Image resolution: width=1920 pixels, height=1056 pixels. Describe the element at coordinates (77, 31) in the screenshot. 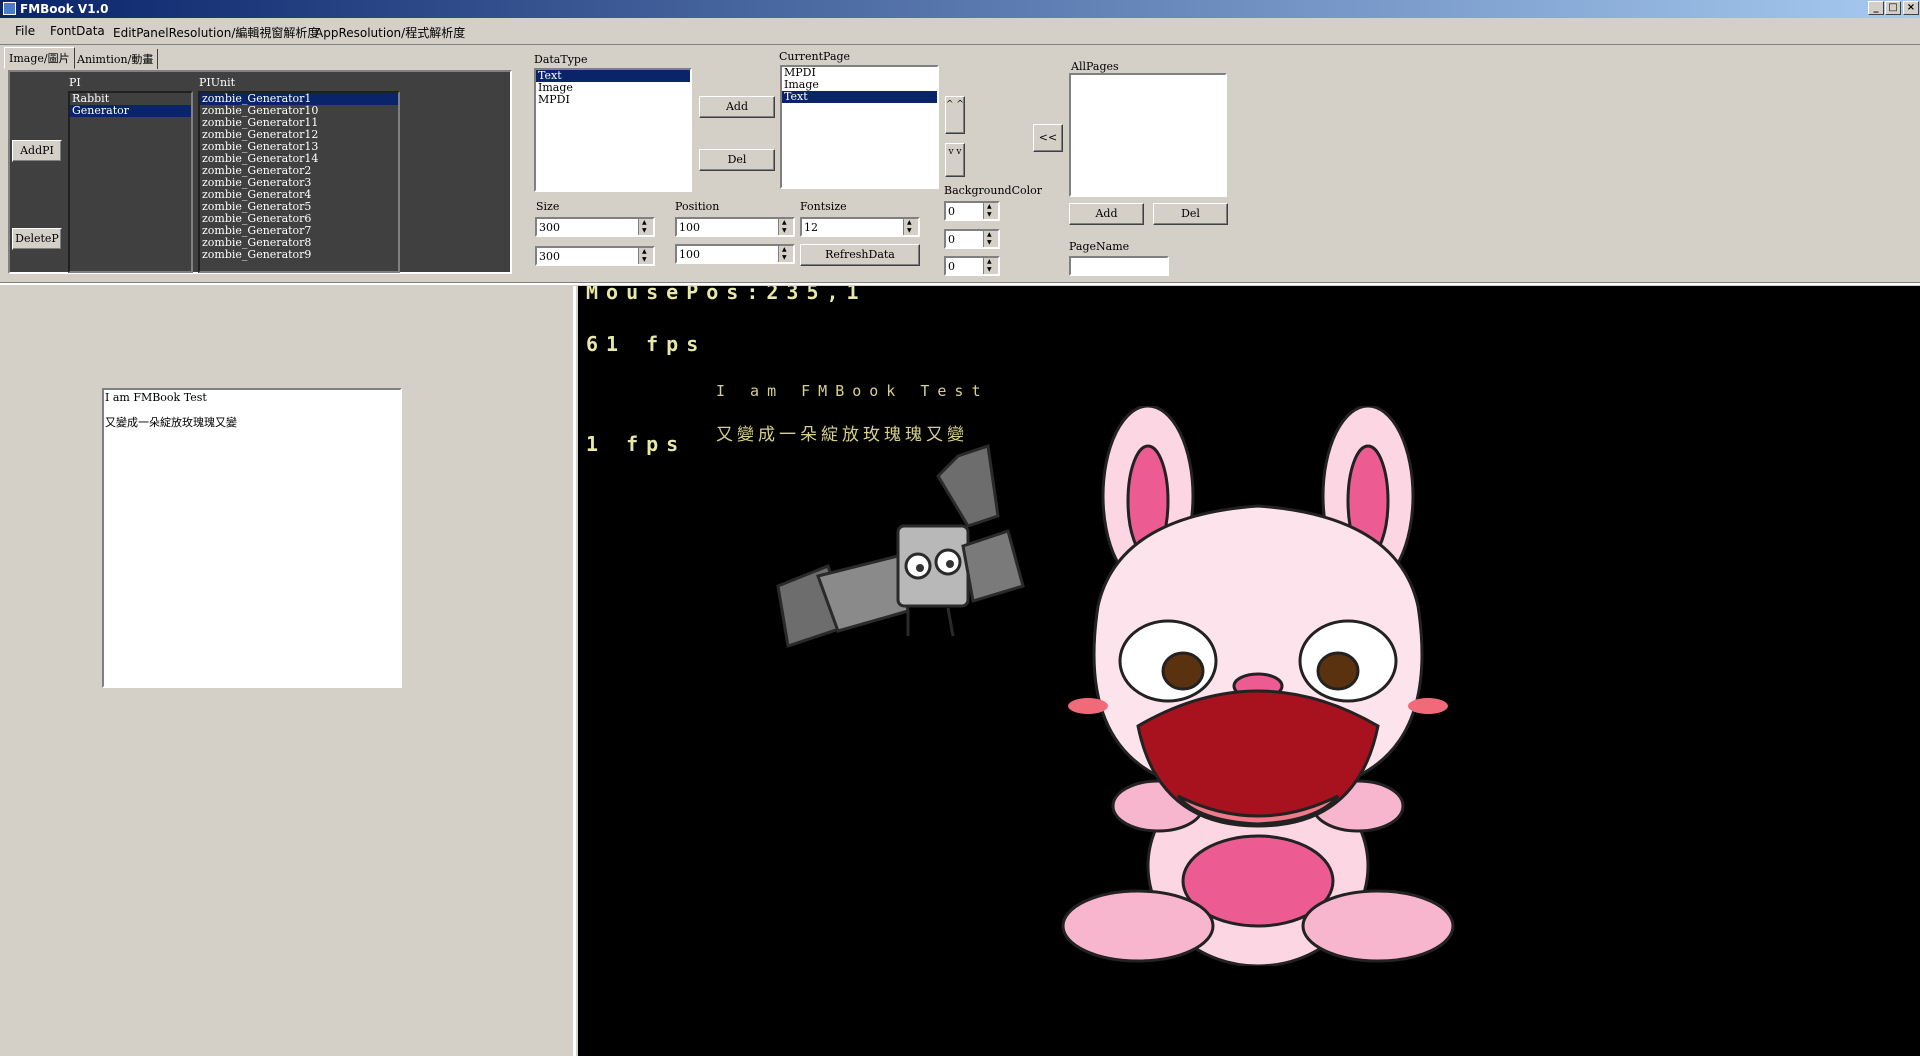

I see `menu-fontdata: FontData` at that location.